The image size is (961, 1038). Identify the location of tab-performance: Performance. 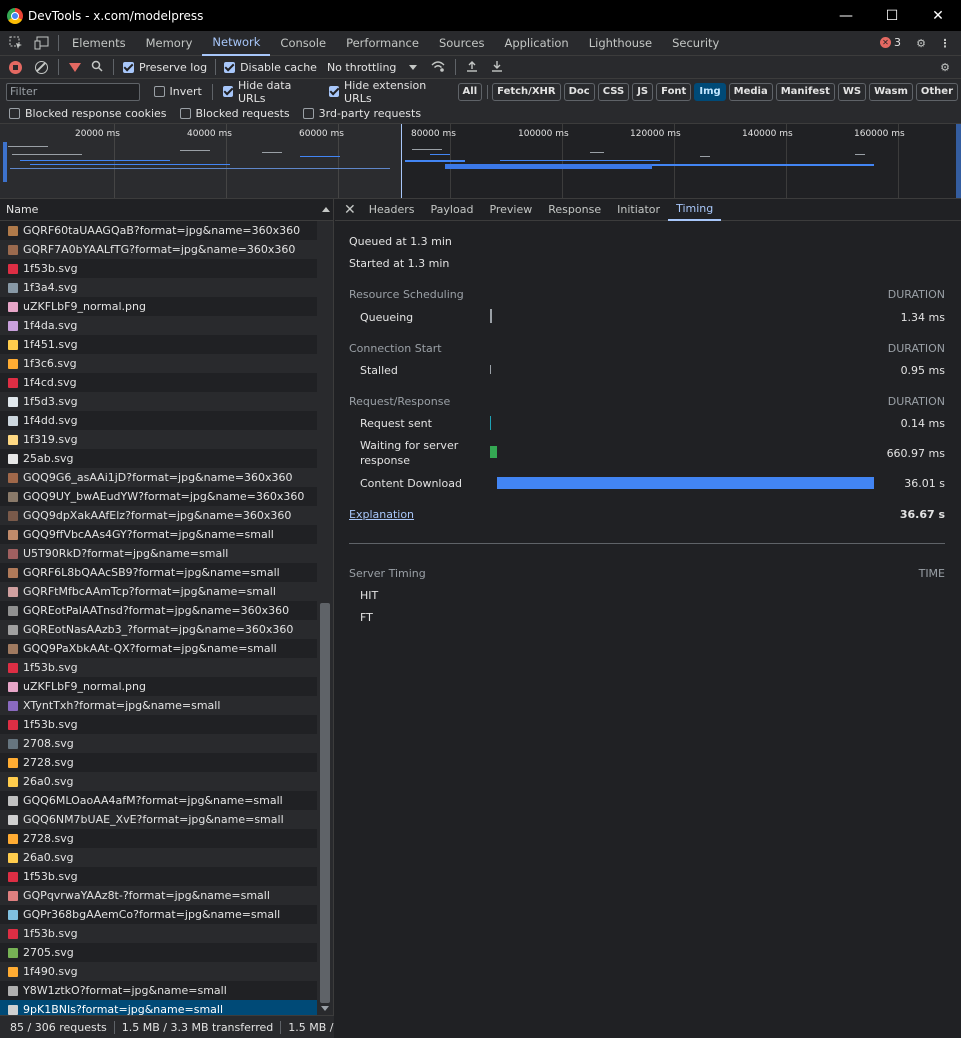
(382, 43).